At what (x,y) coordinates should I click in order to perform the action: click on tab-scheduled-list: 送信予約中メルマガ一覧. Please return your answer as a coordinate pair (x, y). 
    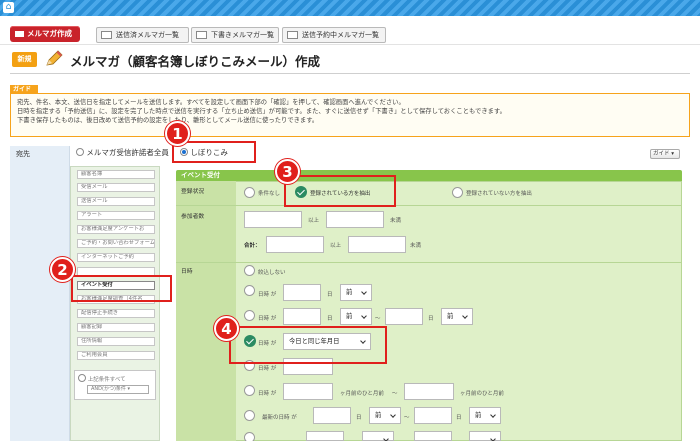
    Looking at the image, I should click on (334, 35).